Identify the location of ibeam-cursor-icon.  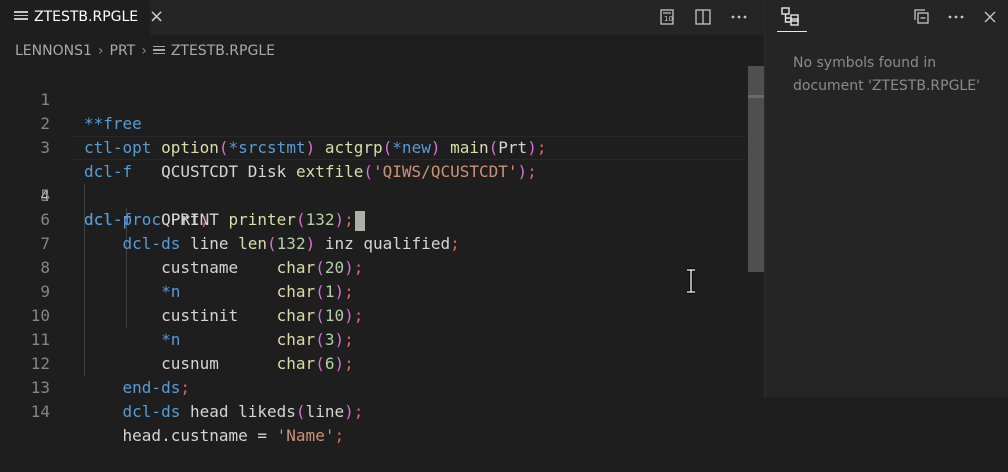
(691, 281).